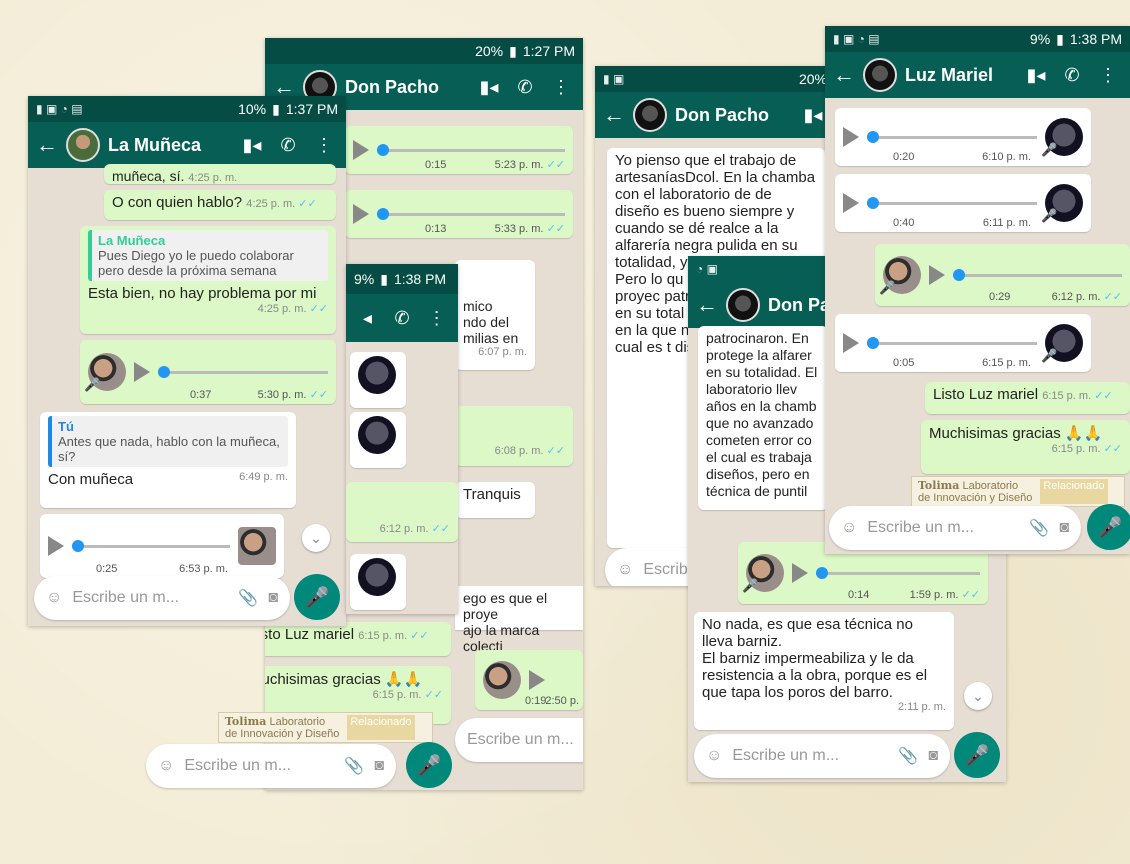 The image size is (1130, 864). Describe the element at coordinates (495, 315) in the screenshot. I see `message-bubble: mico ndo del milias en 6:07 p. m.` at that location.